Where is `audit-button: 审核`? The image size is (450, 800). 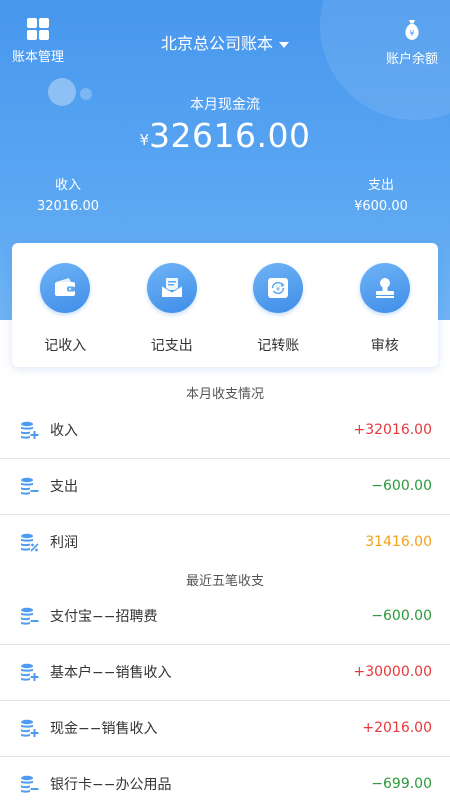
audit-button: 审核 is located at coordinates (385, 315).